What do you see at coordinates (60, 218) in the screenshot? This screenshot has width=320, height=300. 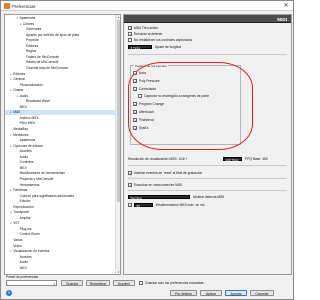 I see `tree-item: Ampliar` at bounding box center [60, 218].